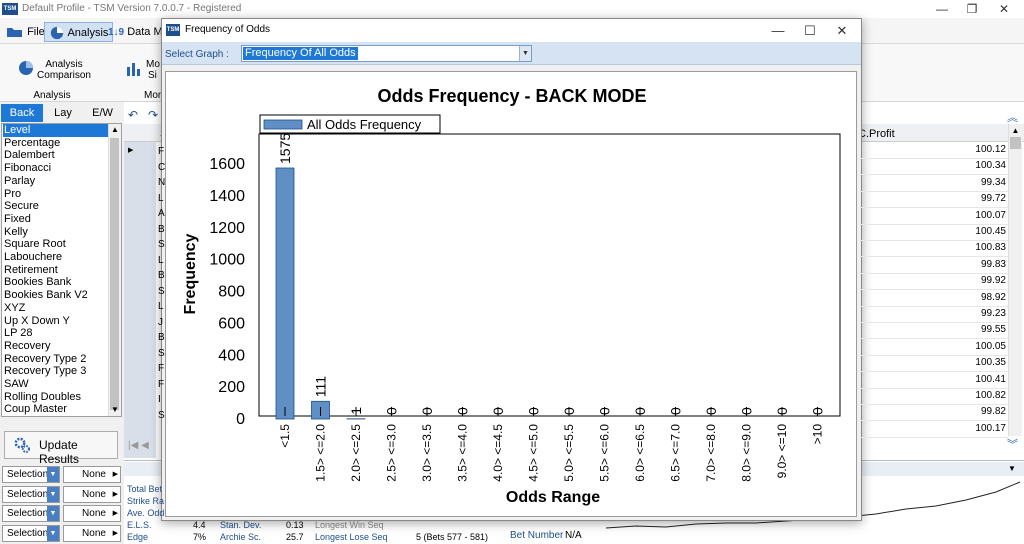 This screenshot has width=1024, height=544. I want to click on dialog-maximize-button: ☐, so click(810, 30).